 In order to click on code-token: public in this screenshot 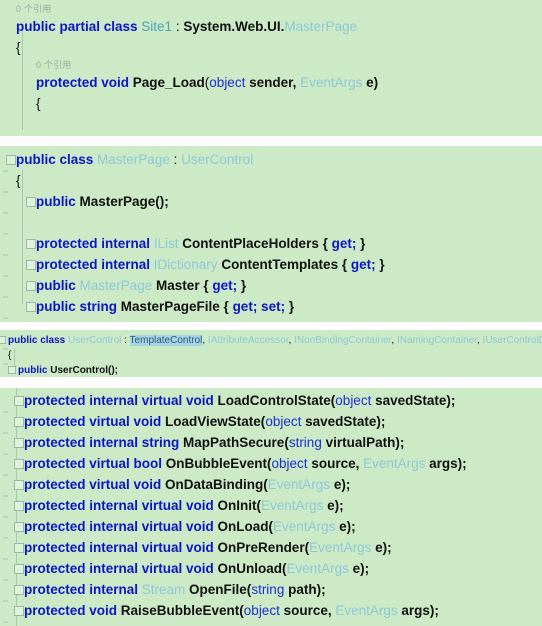, I will do `click(58, 201)`.